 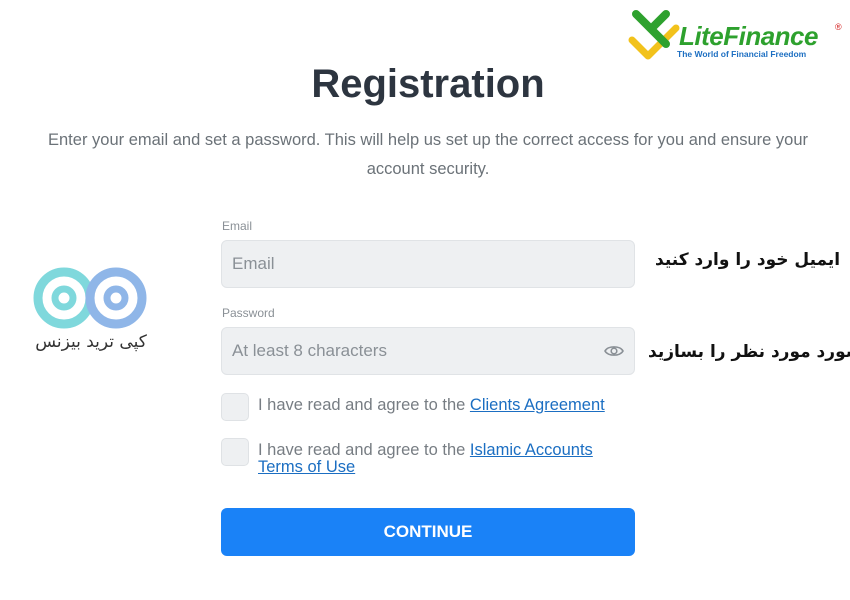 What do you see at coordinates (614, 353) in the screenshot?
I see `eye-icon` at bounding box center [614, 353].